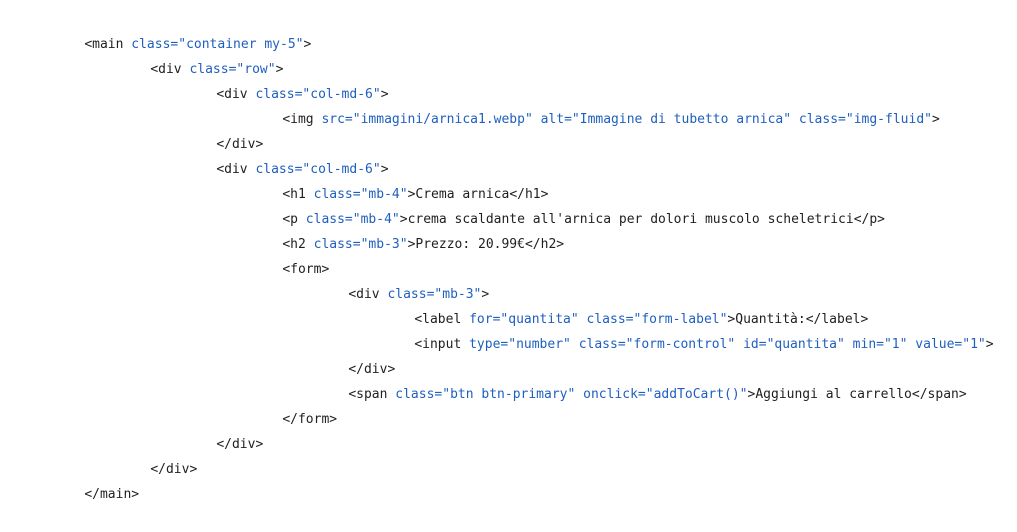 The image size is (1017, 532). Describe the element at coordinates (508, 279) in the screenshot. I see `code-line-mb3-open: <div class="mb-3">` at that location.